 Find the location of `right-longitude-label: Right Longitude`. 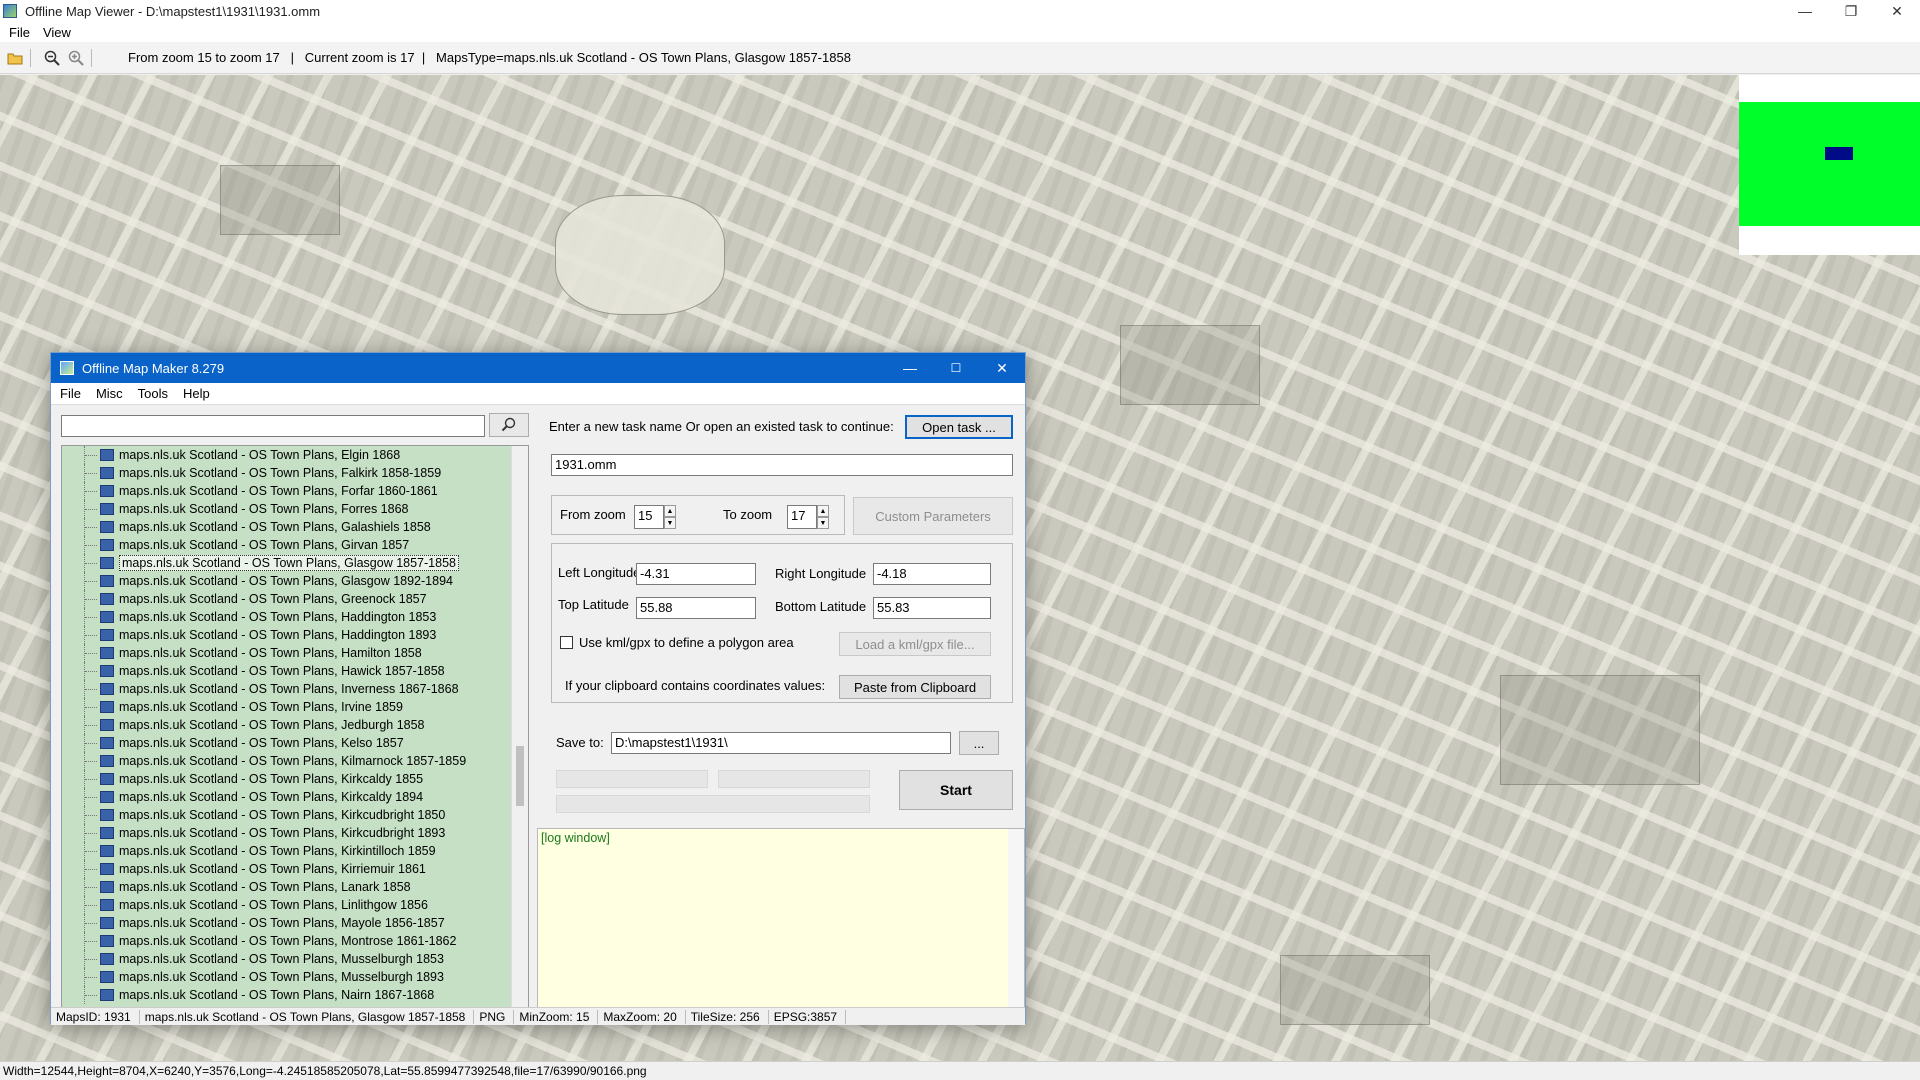

right-longitude-label: Right Longitude is located at coordinates (821, 573).